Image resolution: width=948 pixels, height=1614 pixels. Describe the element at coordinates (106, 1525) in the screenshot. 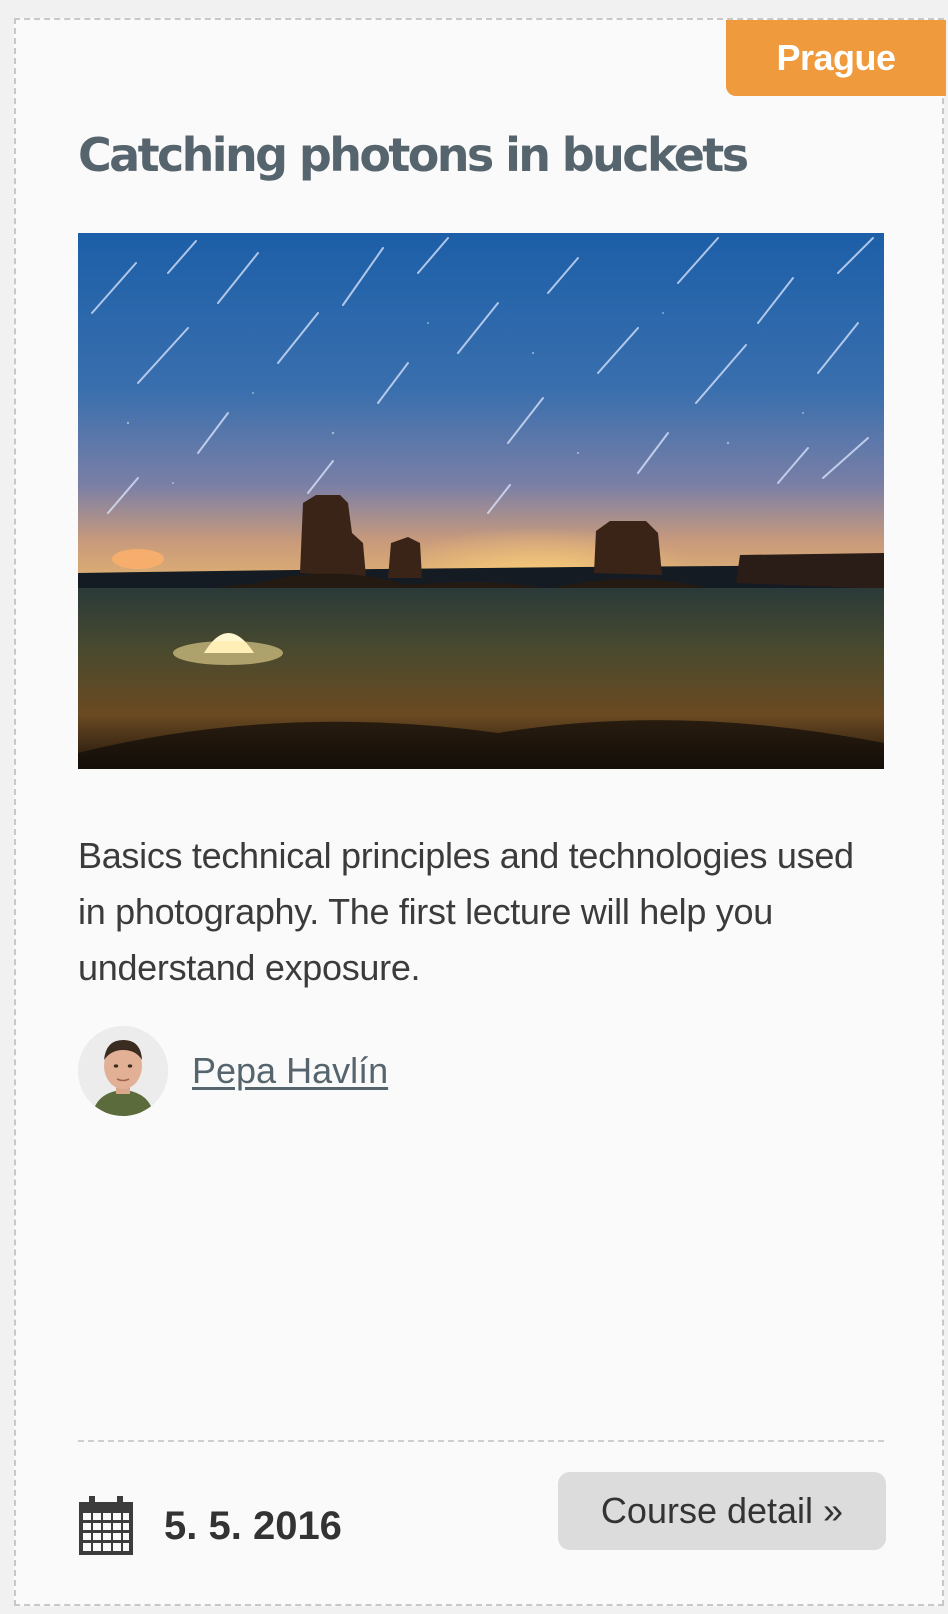

I see `calendar-icon` at that location.